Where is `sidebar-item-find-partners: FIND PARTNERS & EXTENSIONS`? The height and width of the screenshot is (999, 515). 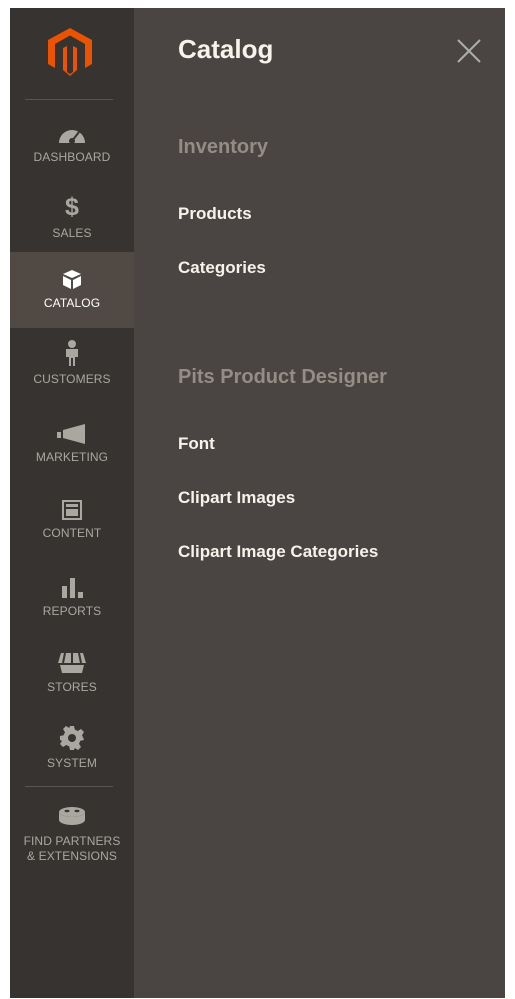 sidebar-item-find-partners: FIND PARTNERS & EXTENSIONS is located at coordinates (72, 835).